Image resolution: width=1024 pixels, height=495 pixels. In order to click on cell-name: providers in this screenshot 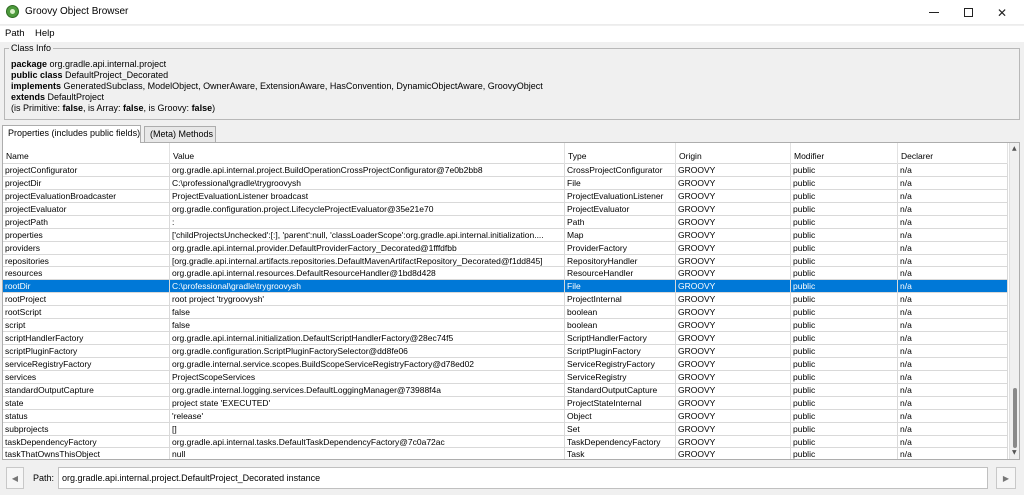, I will do `click(86, 247)`.